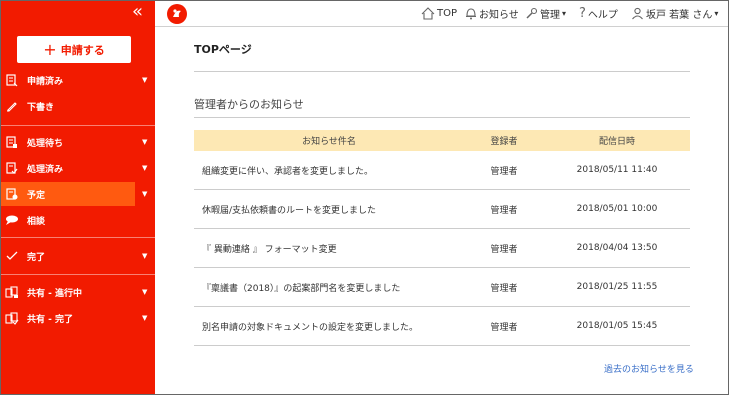 The width and height of the screenshot is (729, 395). What do you see at coordinates (442, 71) in the screenshot?
I see `title-divider` at bounding box center [442, 71].